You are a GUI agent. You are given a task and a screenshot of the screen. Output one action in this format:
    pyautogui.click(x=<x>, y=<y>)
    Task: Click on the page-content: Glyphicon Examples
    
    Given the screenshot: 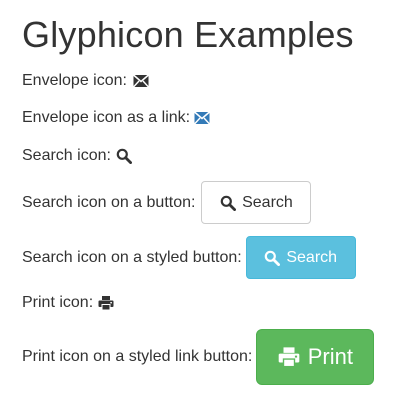 What is the action you would take?
    pyautogui.click(x=212, y=35)
    